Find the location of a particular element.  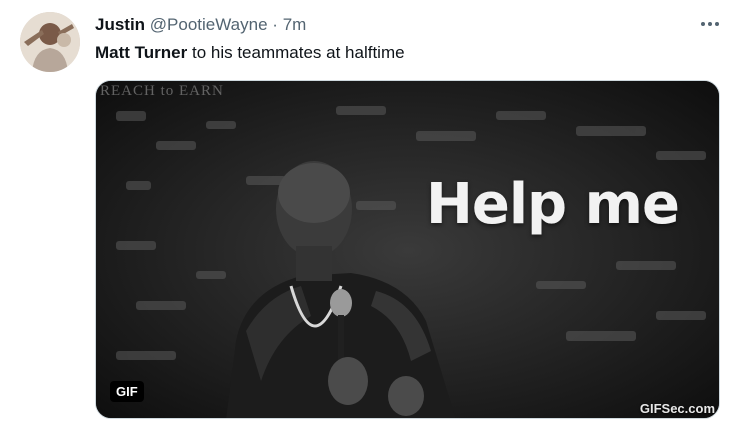

more-horizontal-icon is located at coordinates (703, 24).